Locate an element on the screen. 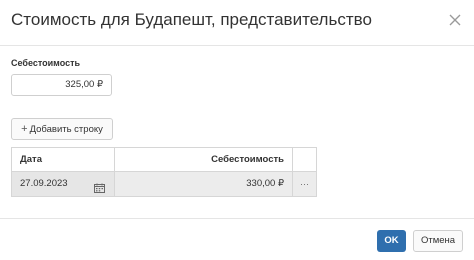  close-icon is located at coordinates (455, 20).